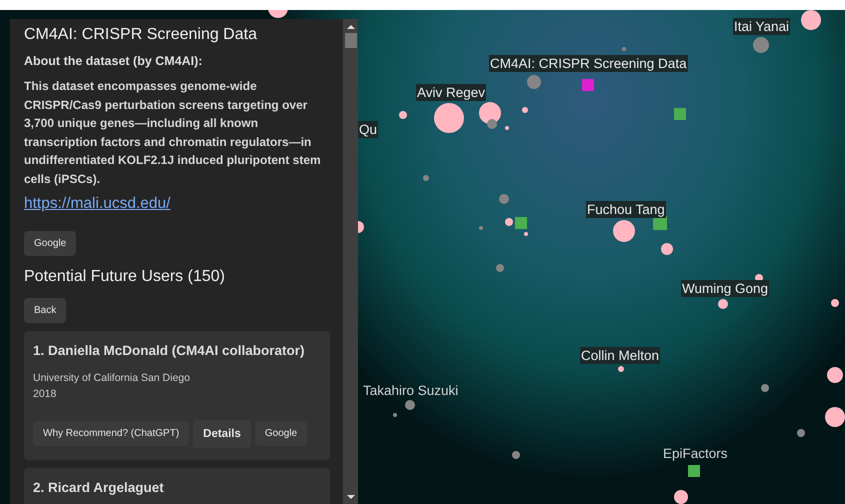 The height and width of the screenshot is (504, 845). I want to click on card-button: Why Recommend? (ChatGPT), so click(111, 433).